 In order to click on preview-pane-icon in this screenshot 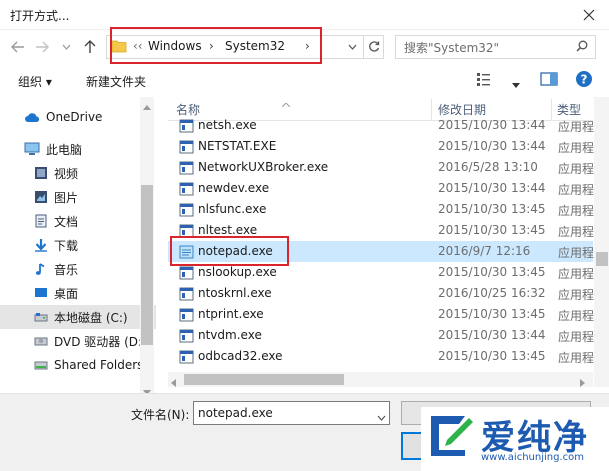, I will do `click(549, 79)`.